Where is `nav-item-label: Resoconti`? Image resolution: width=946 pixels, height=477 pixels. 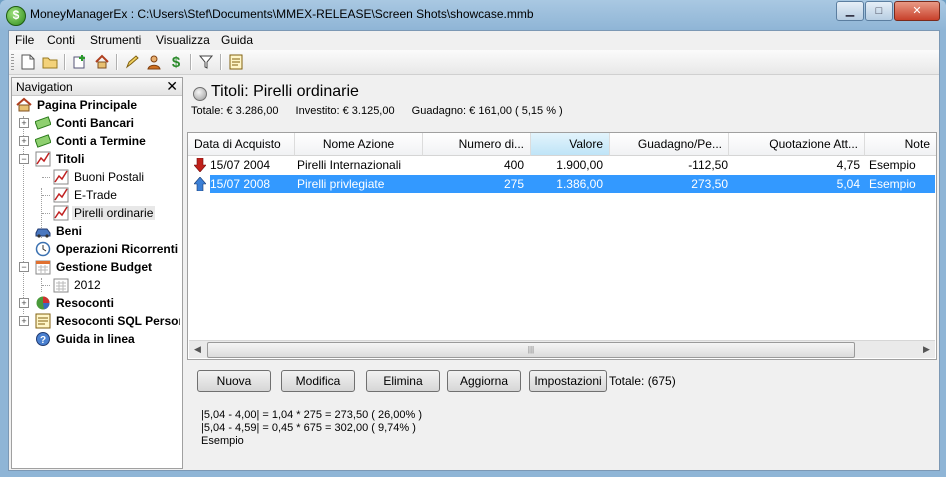
nav-item-label: Resoconti is located at coordinates (85, 303).